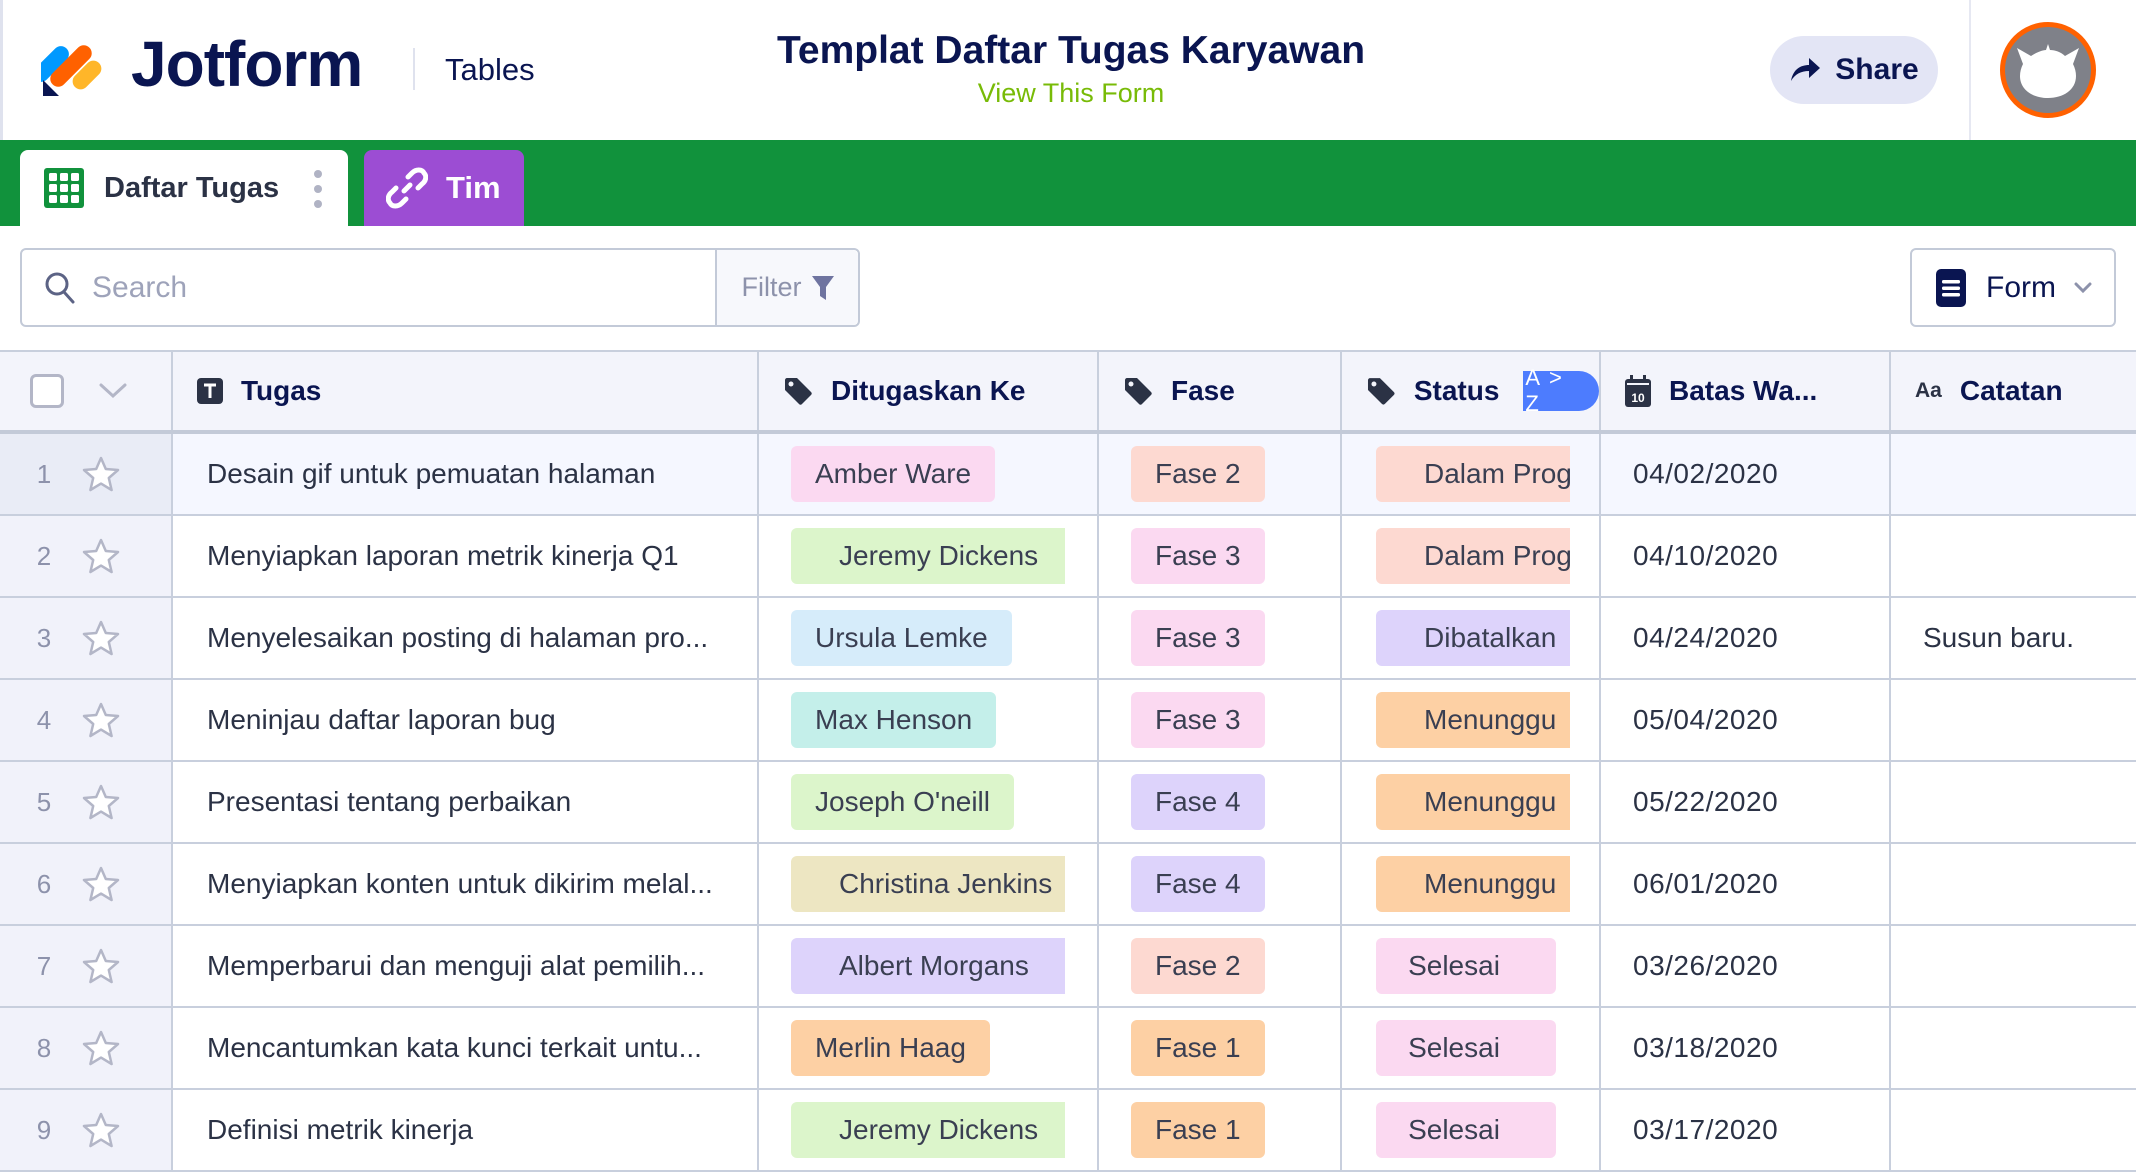 Image resolution: width=2136 pixels, height=1172 pixels. What do you see at coordinates (786, 287) in the screenshot?
I see `filter-button: Filter` at bounding box center [786, 287].